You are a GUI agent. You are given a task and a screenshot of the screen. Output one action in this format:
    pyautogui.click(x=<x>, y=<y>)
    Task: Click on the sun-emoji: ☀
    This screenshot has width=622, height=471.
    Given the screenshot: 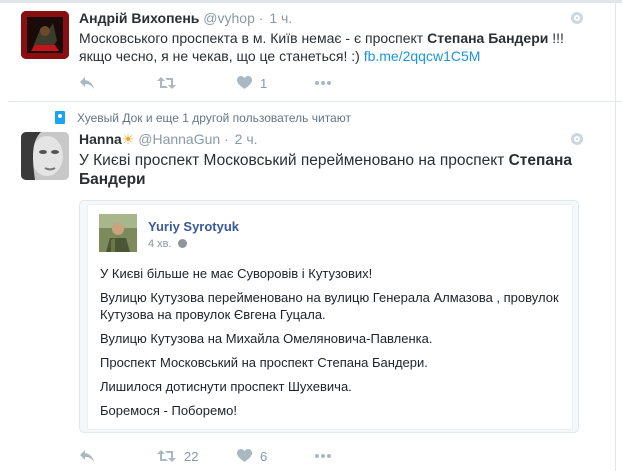 What is the action you would take?
    pyautogui.click(x=128, y=139)
    